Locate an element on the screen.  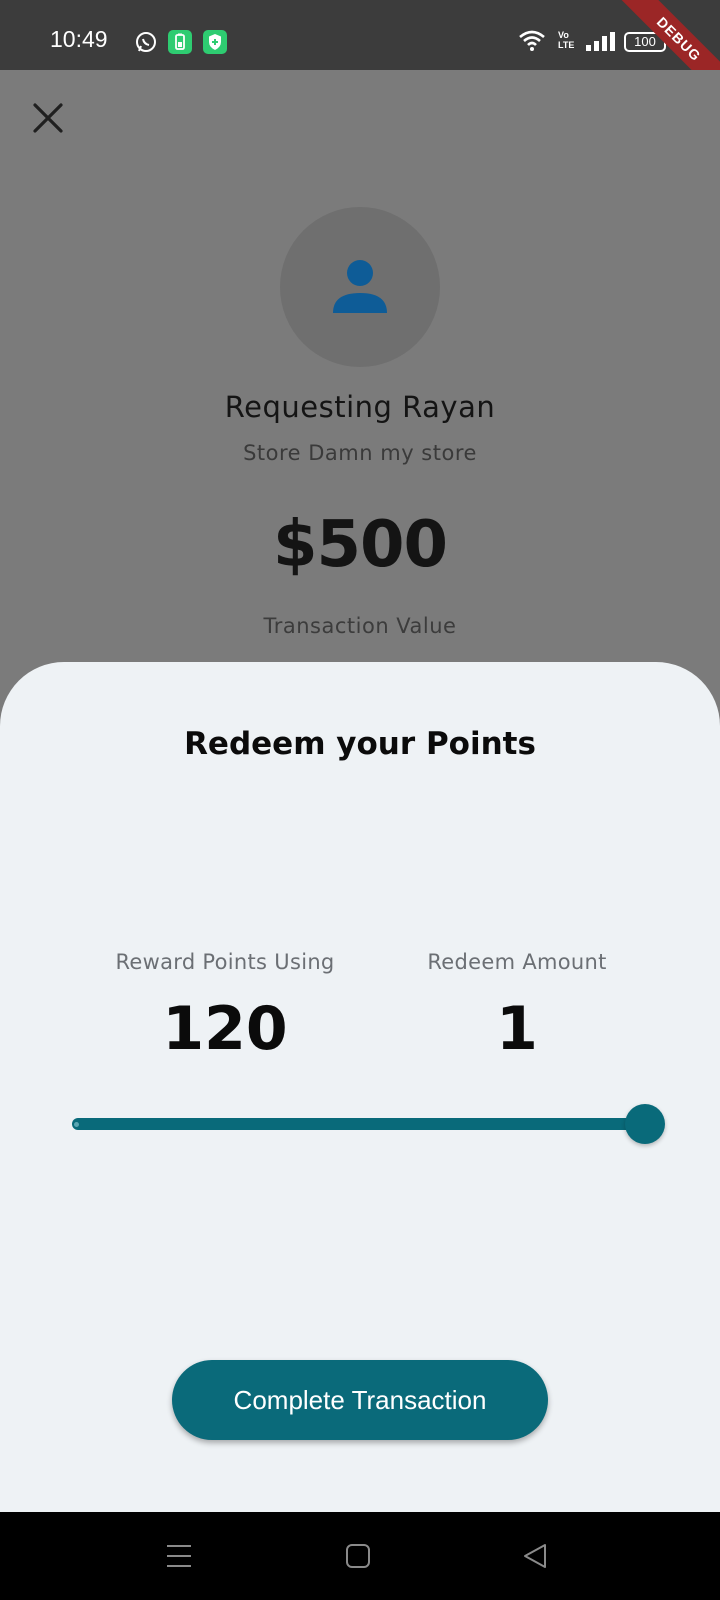
transaction-value-label: Transaction Value is located at coordinates (360, 626).